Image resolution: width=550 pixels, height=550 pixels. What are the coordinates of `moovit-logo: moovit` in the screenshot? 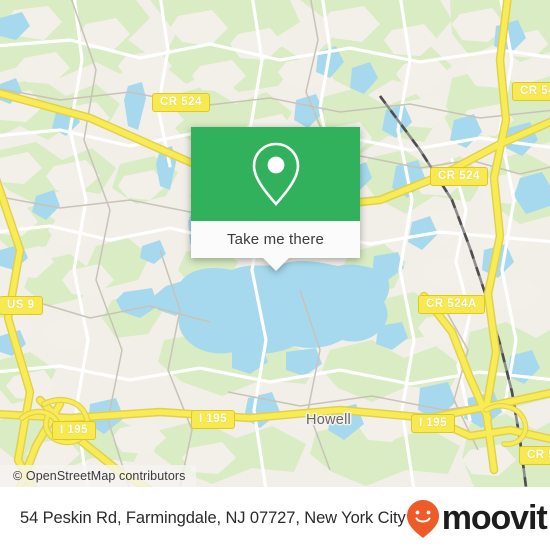 It's located at (477, 519).